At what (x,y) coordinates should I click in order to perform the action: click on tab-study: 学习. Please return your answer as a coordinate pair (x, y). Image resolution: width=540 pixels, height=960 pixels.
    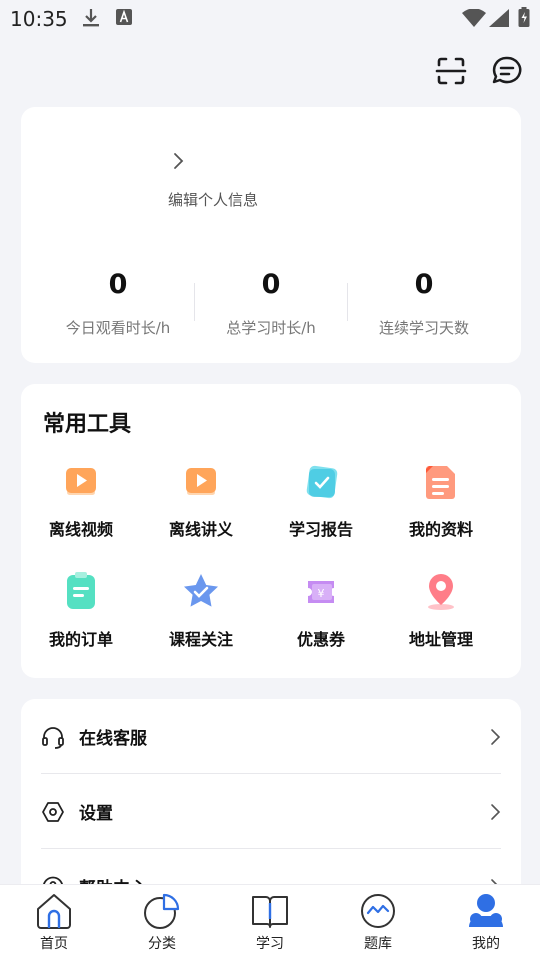
    Looking at the image, I should click on (270, 922).